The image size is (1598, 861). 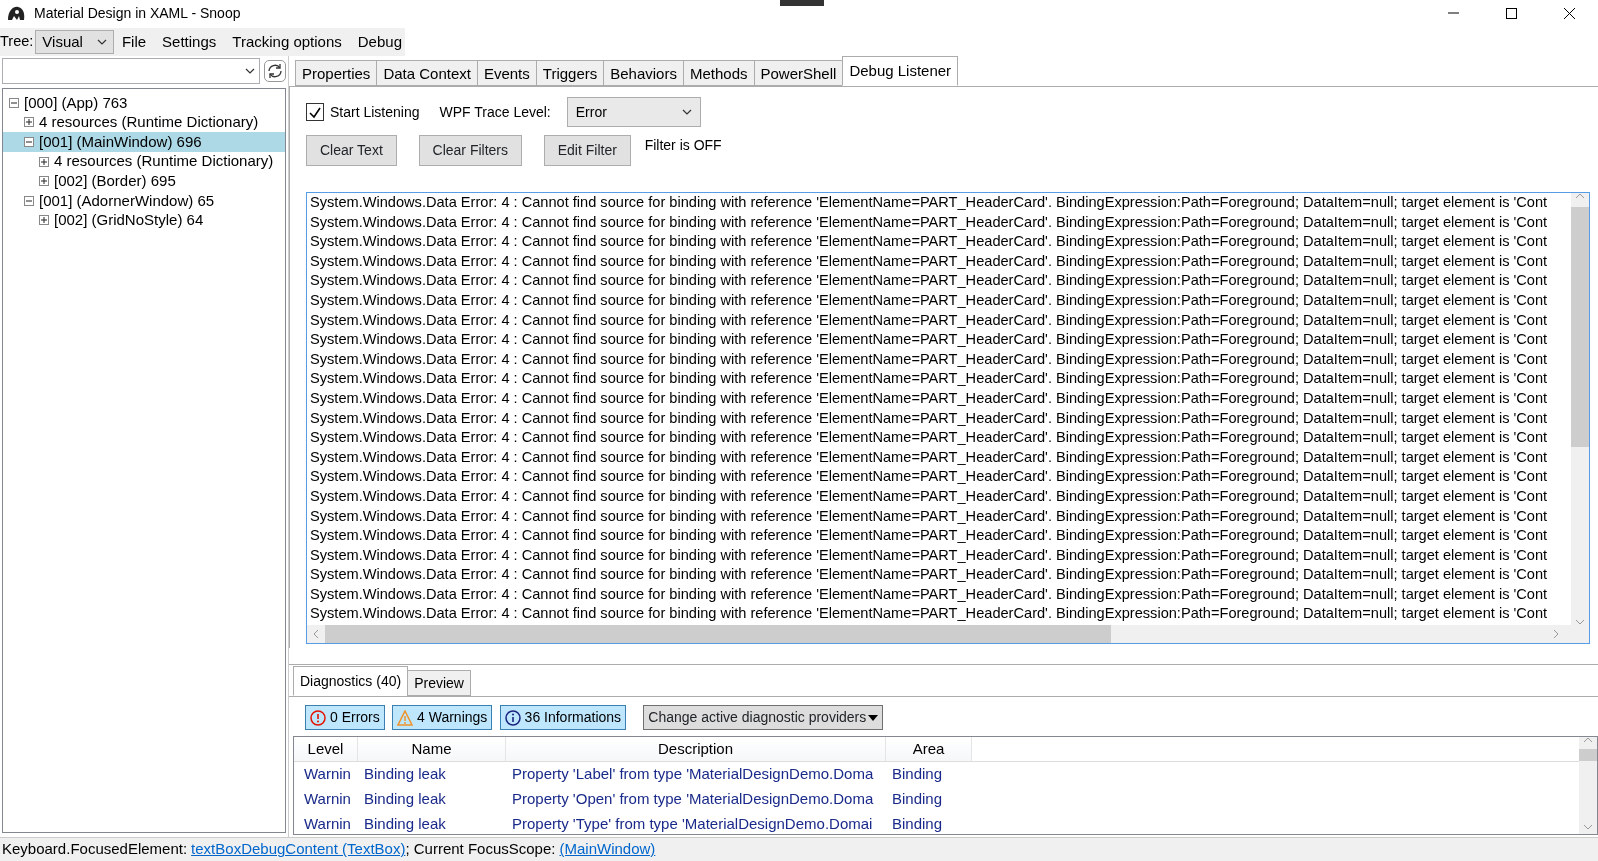 What do you see at coordinates (570, 73) in the screenshot?
I see `tab: Triggers` at bounding box center [570, 73].